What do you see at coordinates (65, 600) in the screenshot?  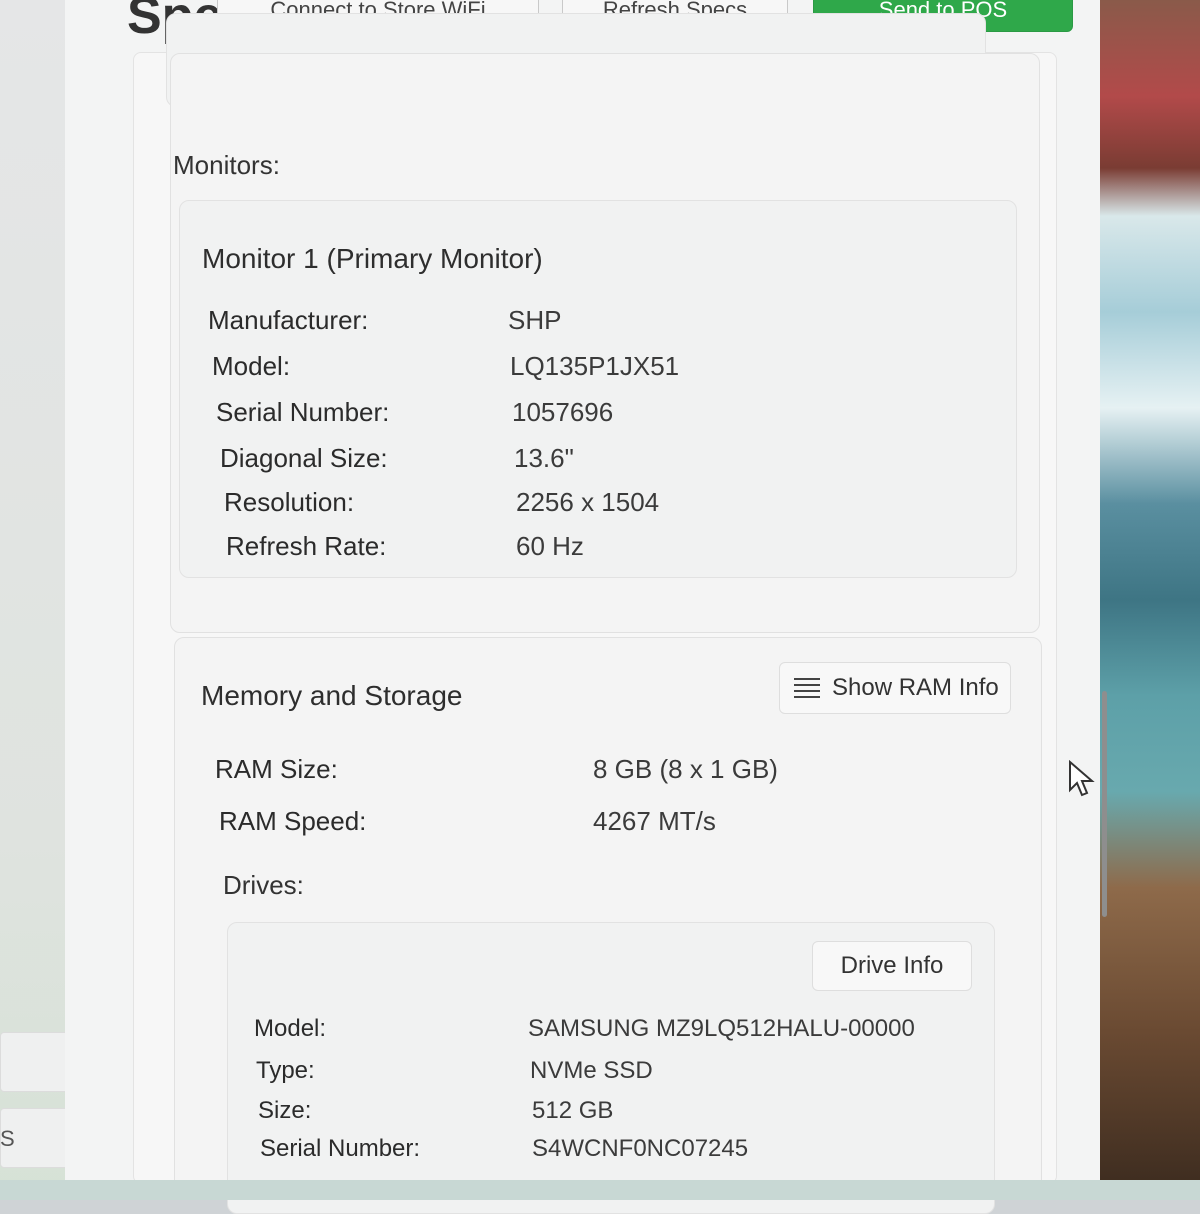 I see `app-sidebar: S` at bounding box center [65, 600].